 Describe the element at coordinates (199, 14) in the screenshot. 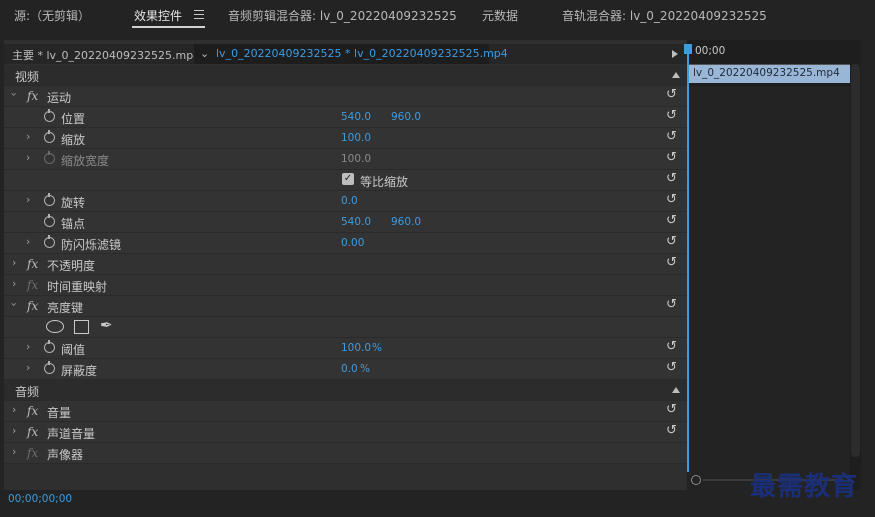

I see `panel-menu-icon` at that location.